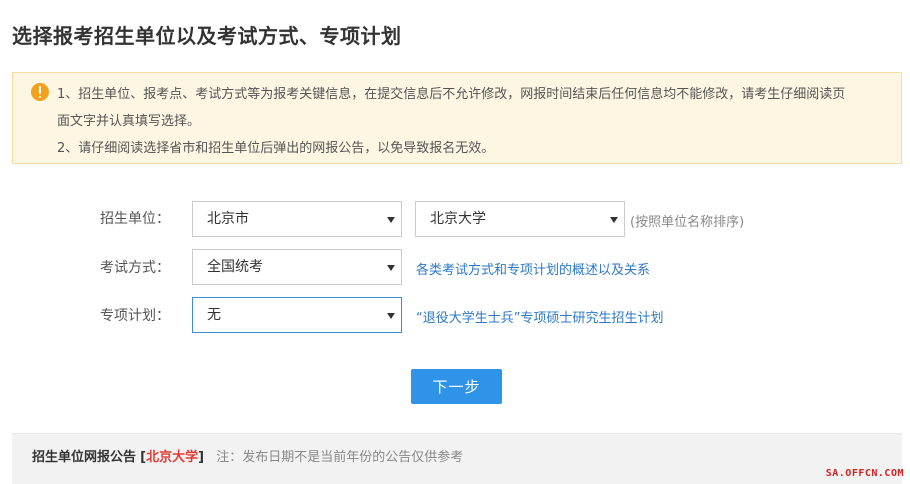 The width and height of the screenshot is (910, 484). I want to click on school-select: 北京大学, so click(520, 219).